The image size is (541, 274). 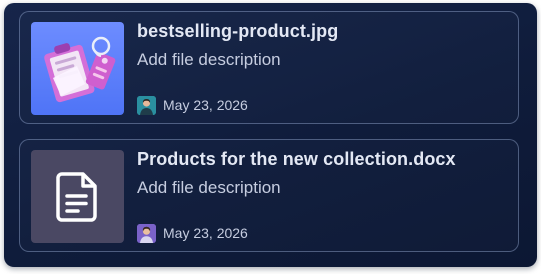 What do you see at coordinates (237, 31) in the screenshot?
I see `file-name: bestselling-product.jpg` at bounding box center [237, 31].